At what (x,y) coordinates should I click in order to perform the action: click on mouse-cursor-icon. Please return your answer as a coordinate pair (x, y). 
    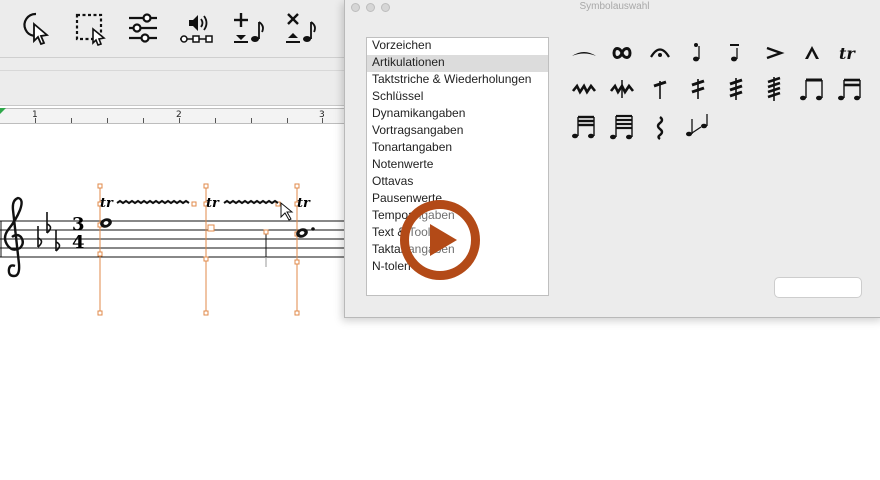
    Looking at the image, I should click on (287, 211).